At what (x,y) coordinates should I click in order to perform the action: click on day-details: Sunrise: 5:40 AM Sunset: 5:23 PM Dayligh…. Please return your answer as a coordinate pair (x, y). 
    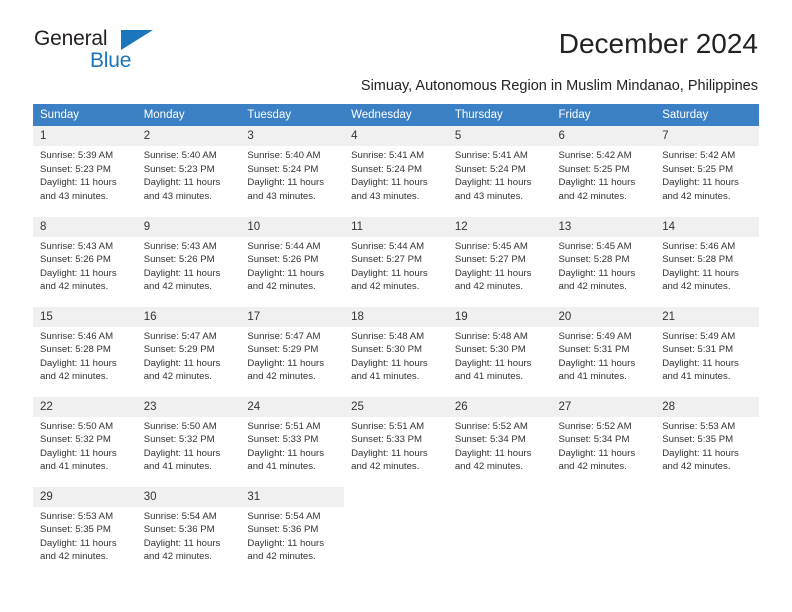
    Looking at the image, I should click on (189, 174).